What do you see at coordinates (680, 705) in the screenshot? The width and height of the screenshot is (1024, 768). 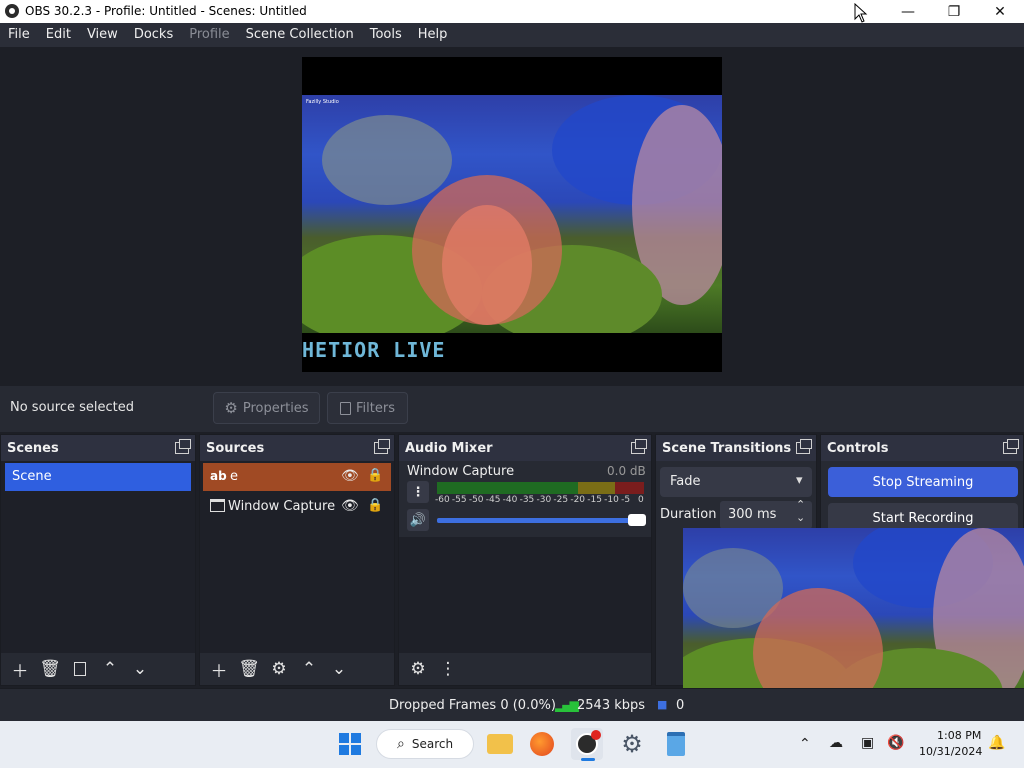 I see `status-extra: 0` at bounding box center [680, 705].